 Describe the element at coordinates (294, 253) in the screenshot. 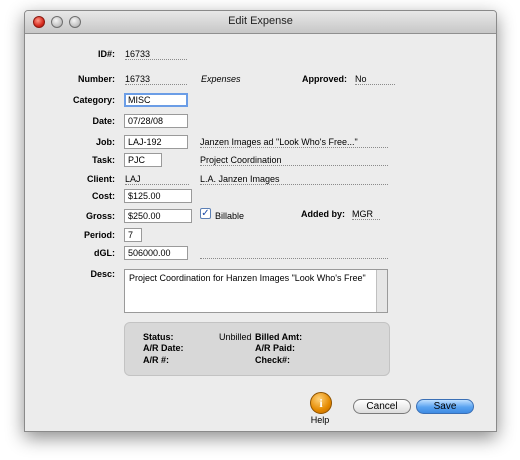

I see `dgl-description-line` at that location.